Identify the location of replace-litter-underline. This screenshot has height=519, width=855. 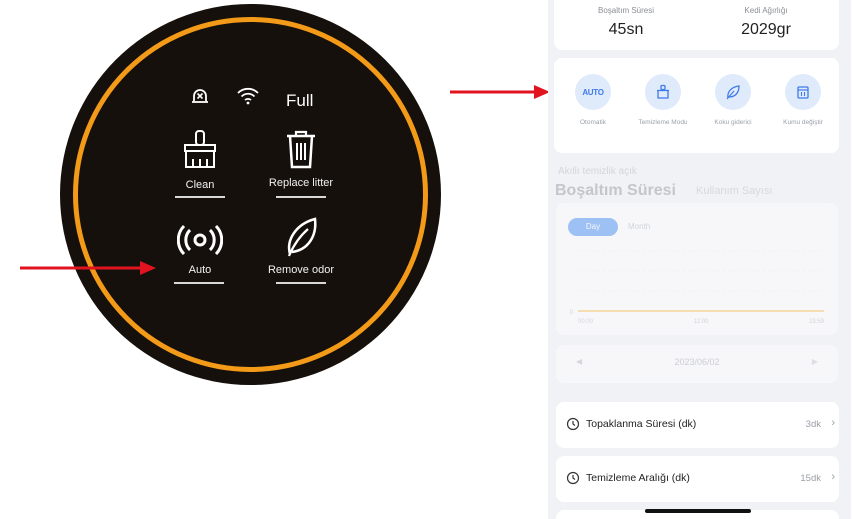
(301, 197).